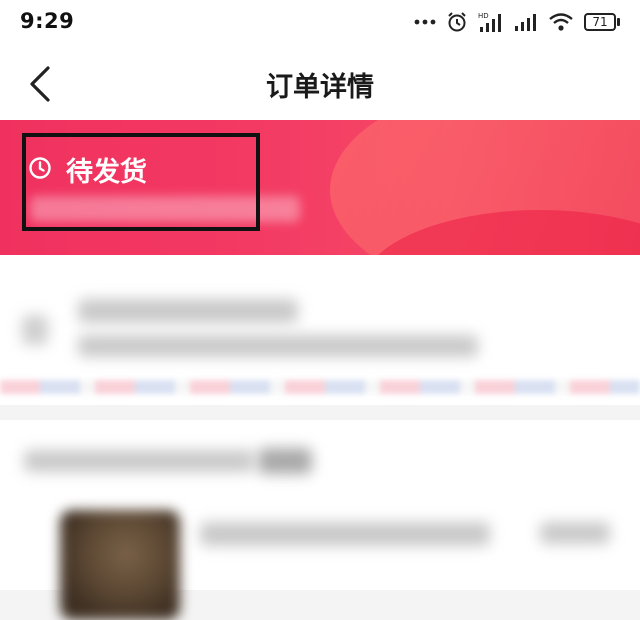  I want to click on battery-icon: 71, so click(602, 22).